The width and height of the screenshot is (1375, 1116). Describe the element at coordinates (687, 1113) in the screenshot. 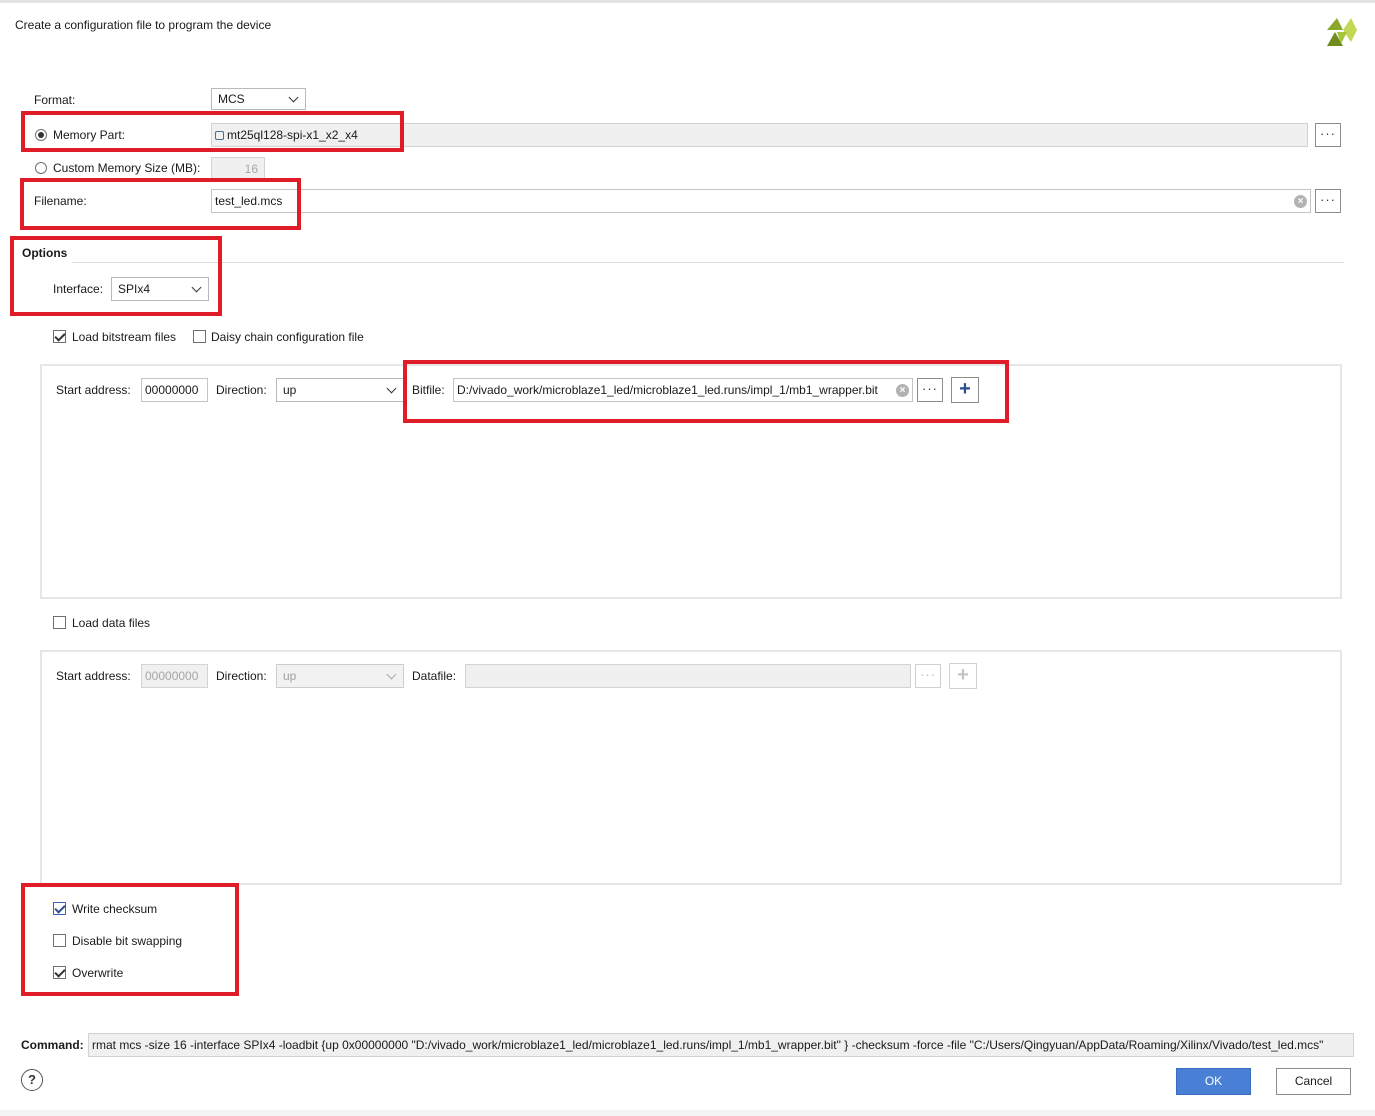

I see `bottom-border` at that location.